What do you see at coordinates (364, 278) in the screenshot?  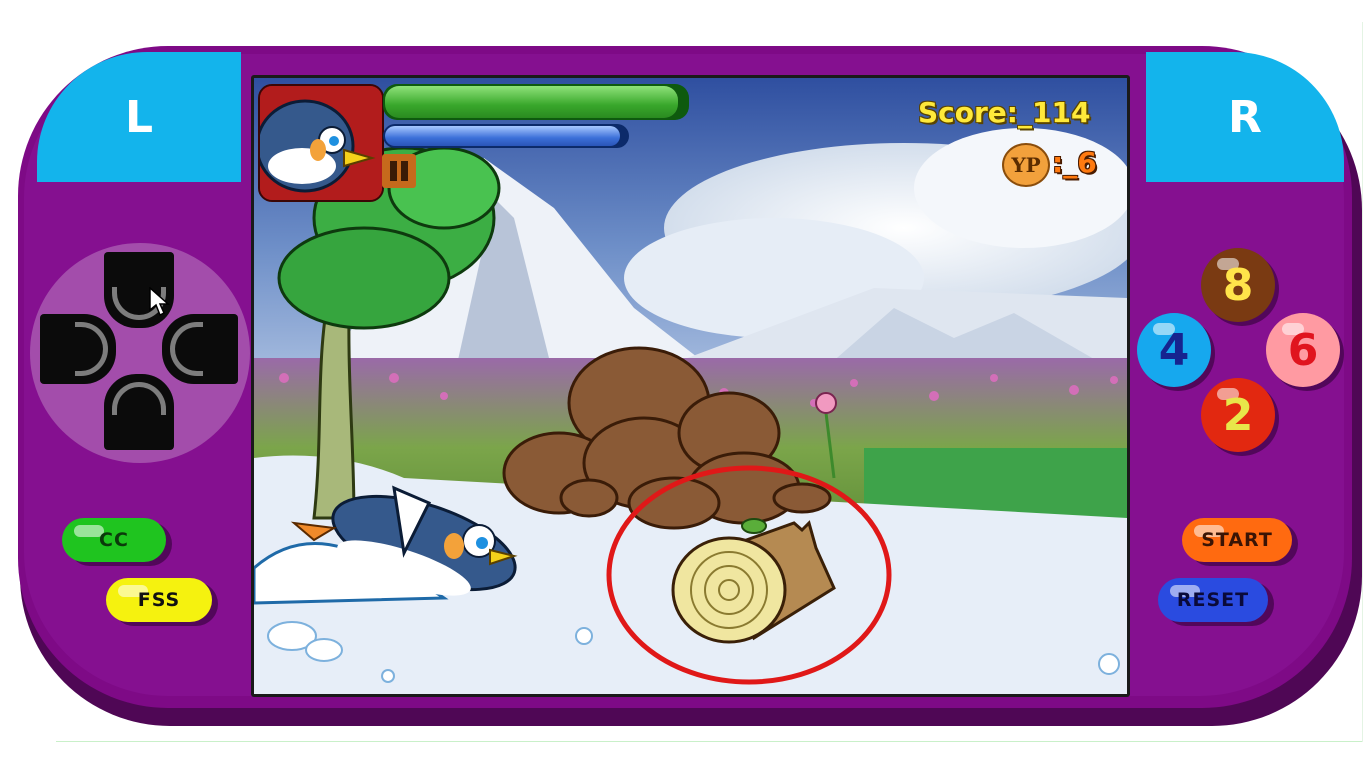 I see `tree-foliage` at bounding box center [364, 278].